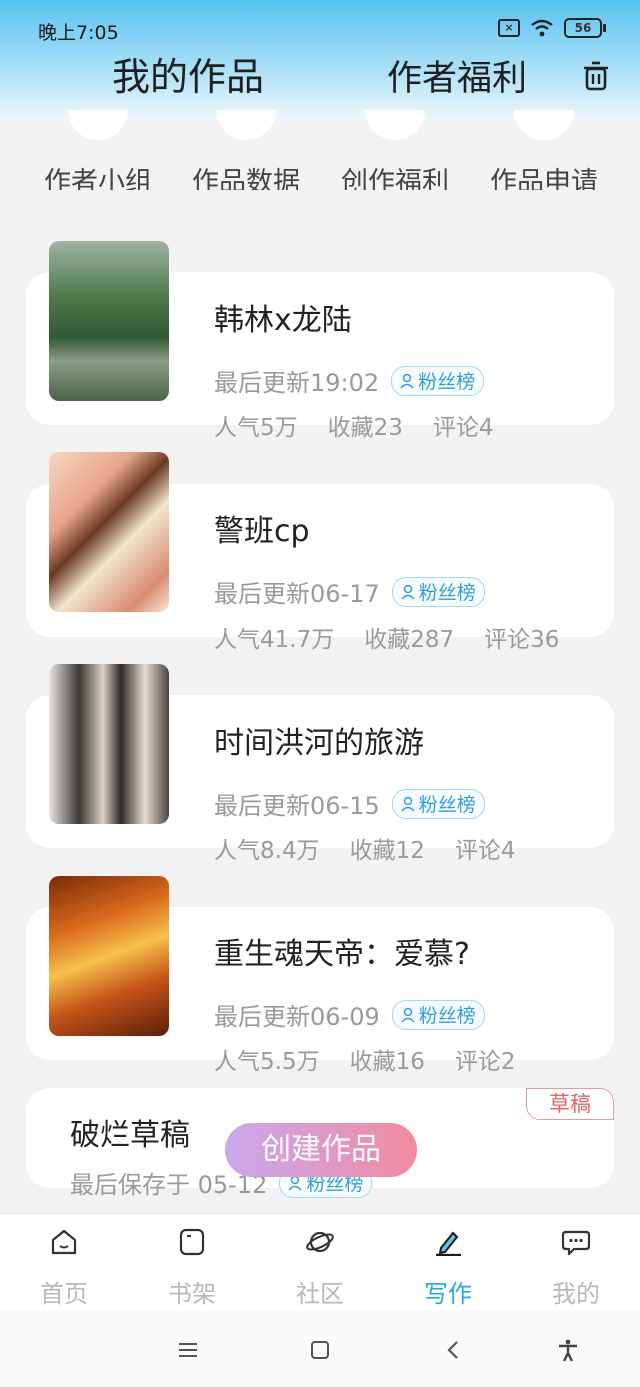 Image resolution: width=640 pixels, height=1387 pixels. Describe the element at coordinates (320, 60) in the screenshot. I see `header: 晚上7:05 × 56 我的作品 作者福利` at that location.